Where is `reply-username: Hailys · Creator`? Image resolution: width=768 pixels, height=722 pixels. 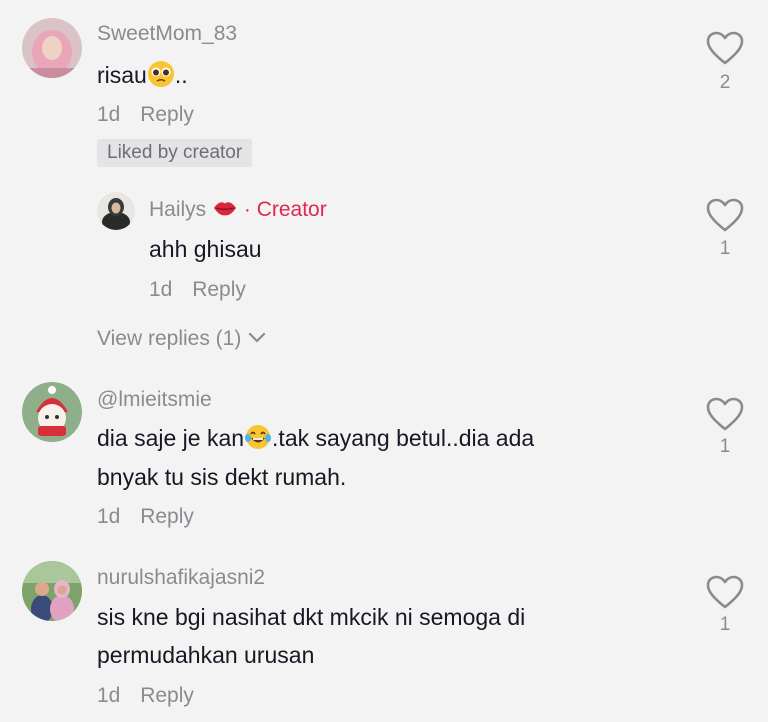 reply-username: Hailys · Creator is located at coordinates (238, 209).